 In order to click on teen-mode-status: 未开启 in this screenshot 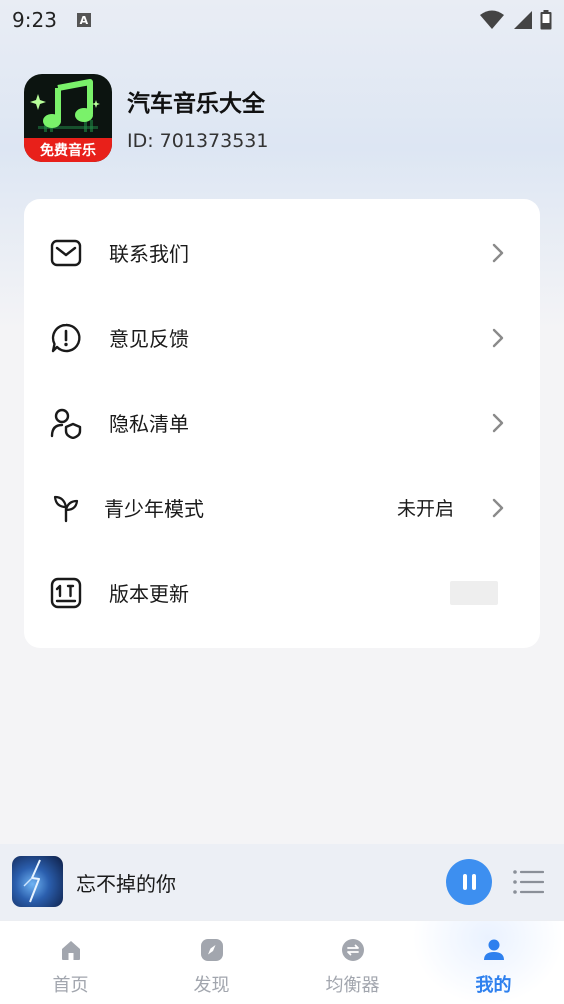, I will do `click(425, 509)`.